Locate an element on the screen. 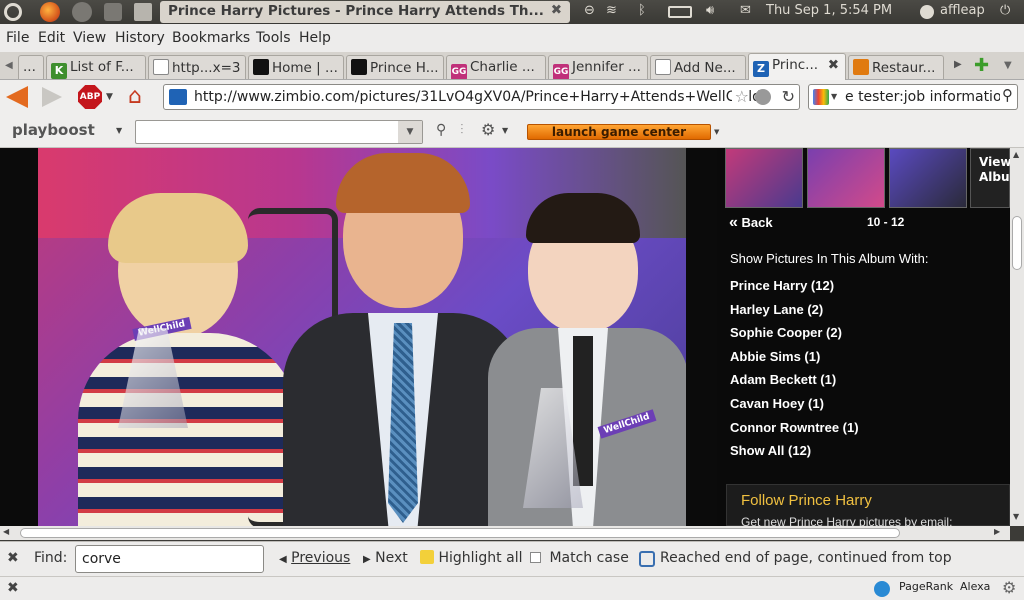  tab-list-icon: ▼ is located at coordinates (1008, 65).